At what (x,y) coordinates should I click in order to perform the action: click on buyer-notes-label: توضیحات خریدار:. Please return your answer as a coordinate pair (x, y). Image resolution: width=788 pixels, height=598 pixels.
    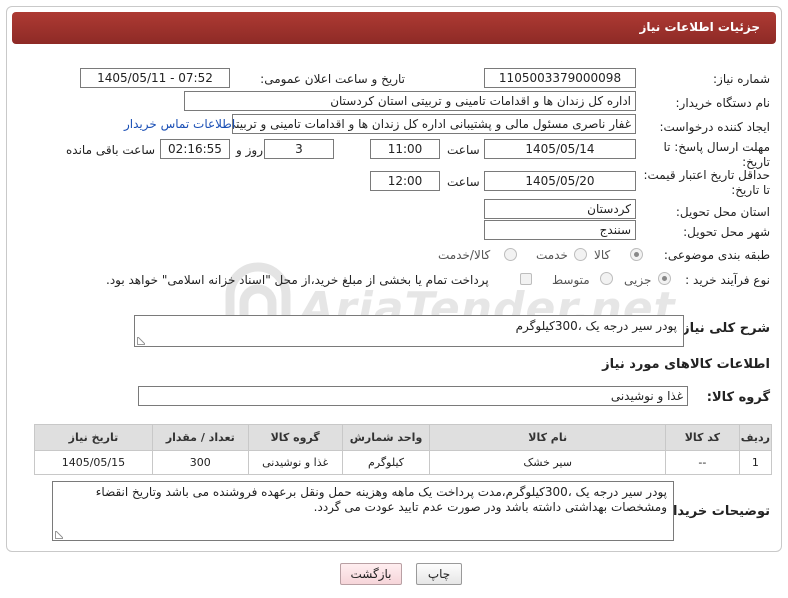
    Looking at the image, I should click on (715, 511).